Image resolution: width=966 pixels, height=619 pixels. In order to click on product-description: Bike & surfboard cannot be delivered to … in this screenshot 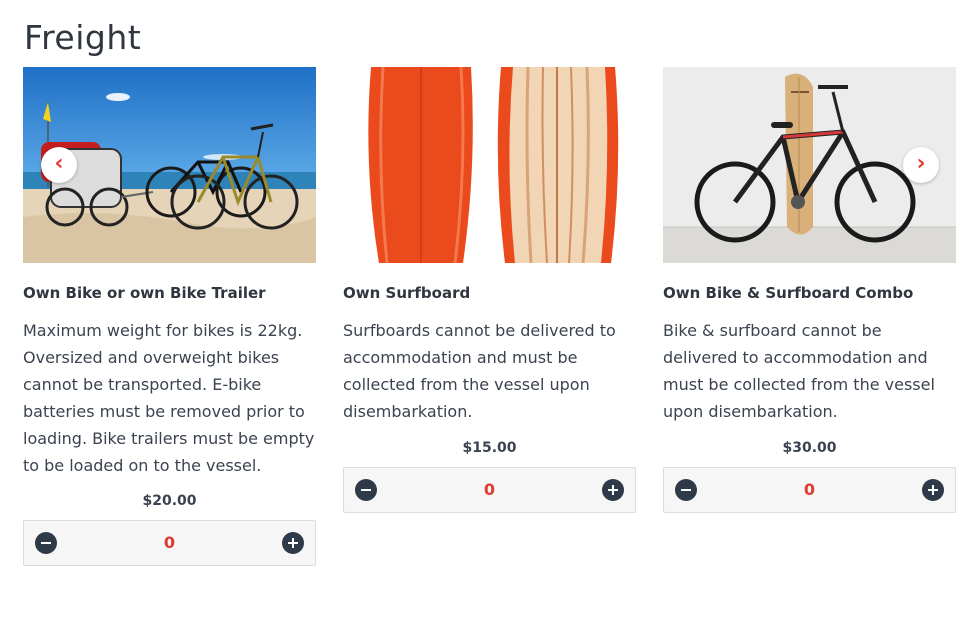, I will do `click(799, 371)`.